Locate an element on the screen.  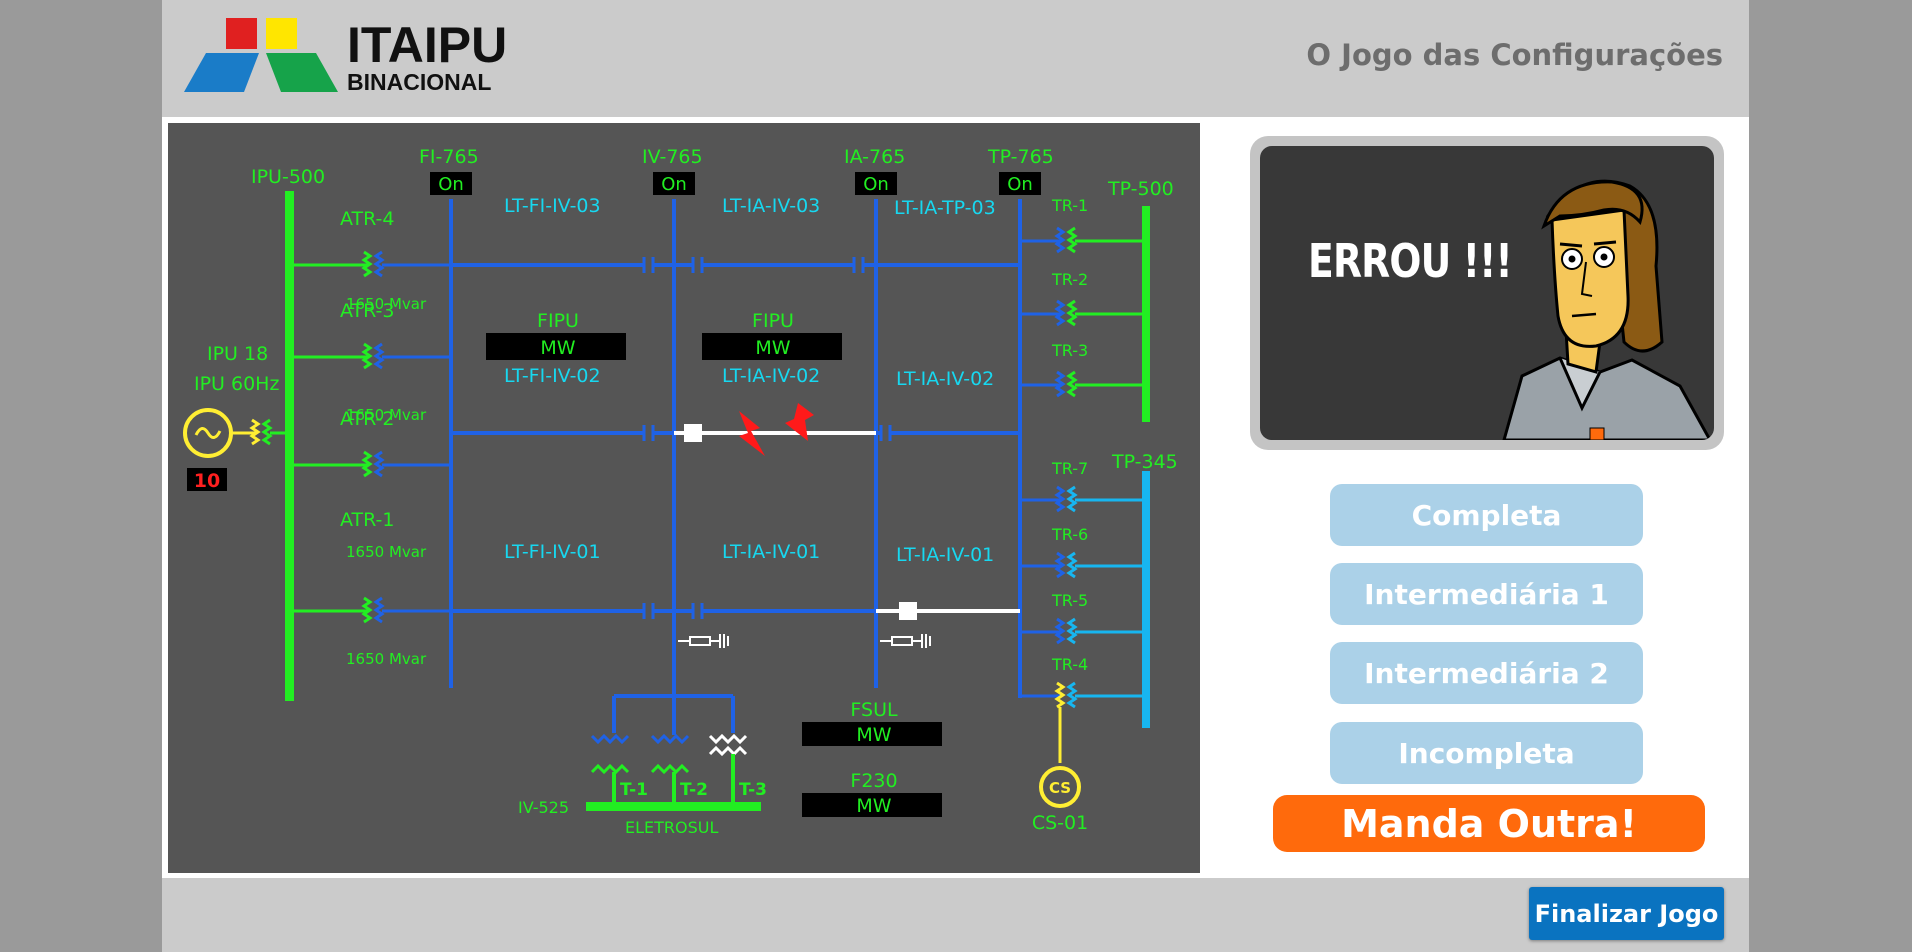
tr2-label: TR-2 is located at coordinates (1069, 279).